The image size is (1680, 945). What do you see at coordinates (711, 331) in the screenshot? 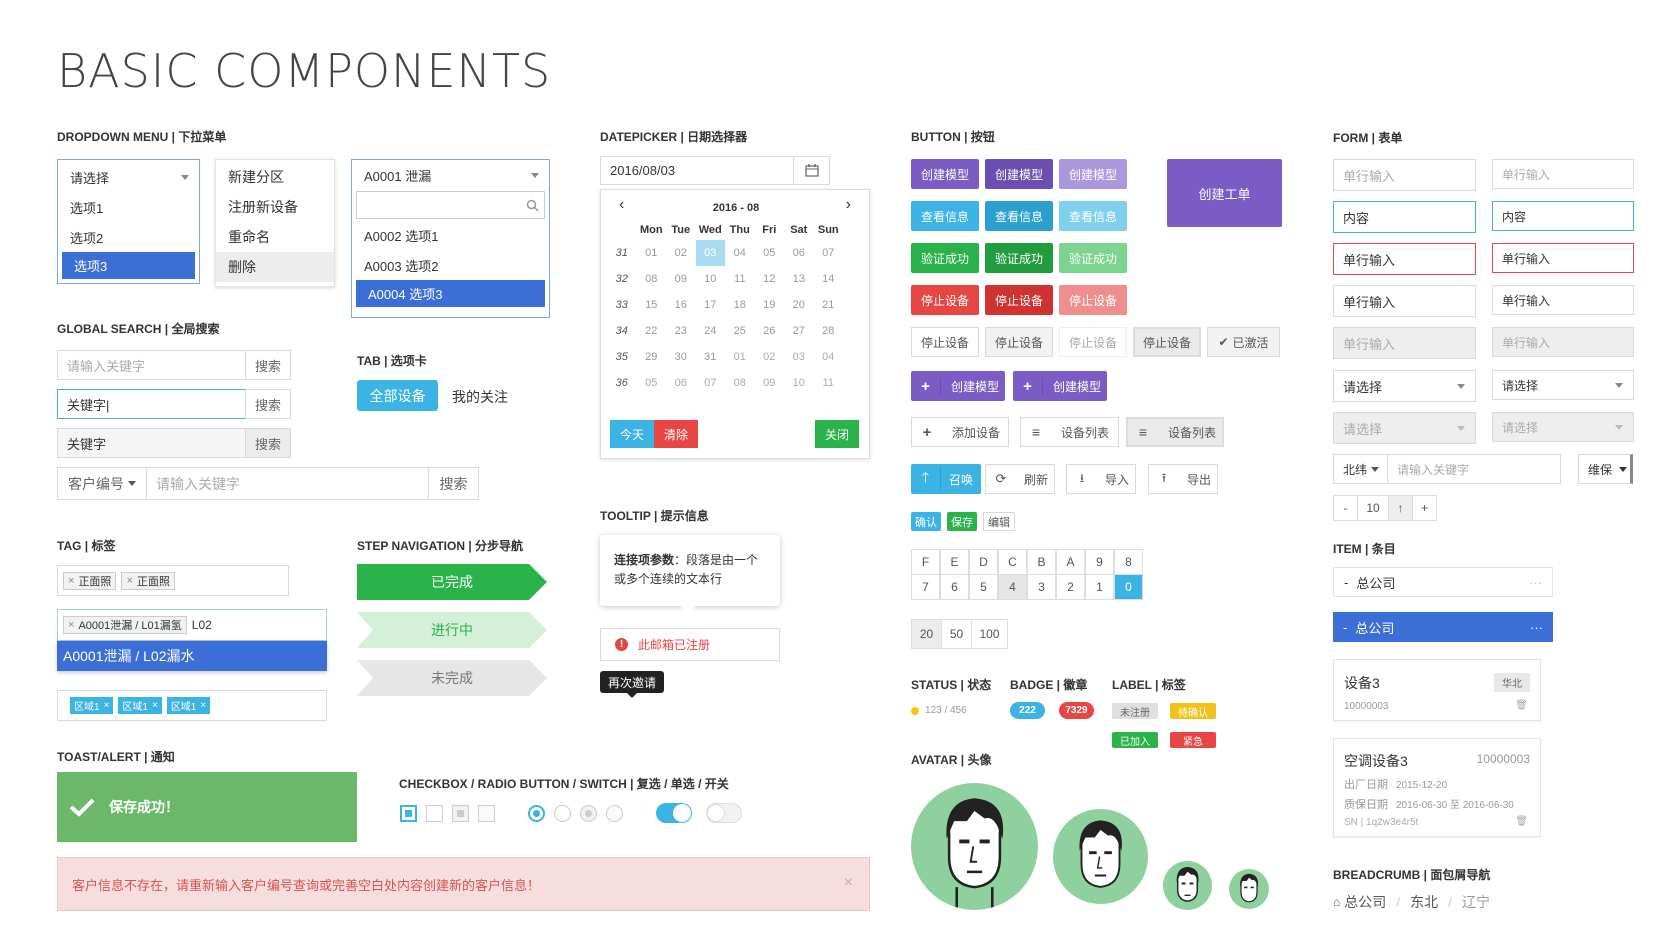
I see `calendar-day: 24` at bounding box center [711, 331].